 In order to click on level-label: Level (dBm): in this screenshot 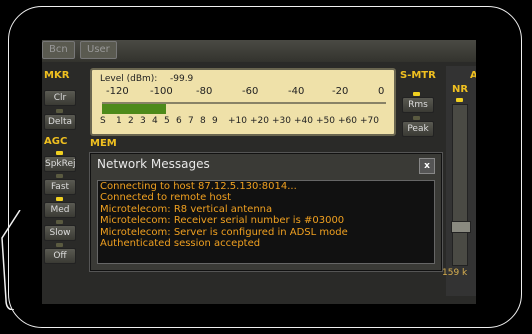, I will do `click(129, 79)`.